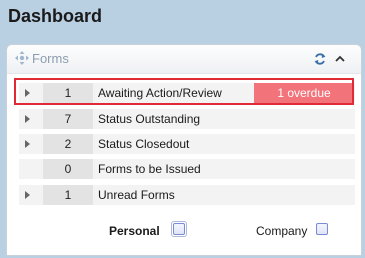  What do you see at coordinates (304, 93) in the screenshot?
I see `overdue-badge: 1 overdue` at bounding box center [304, 93].